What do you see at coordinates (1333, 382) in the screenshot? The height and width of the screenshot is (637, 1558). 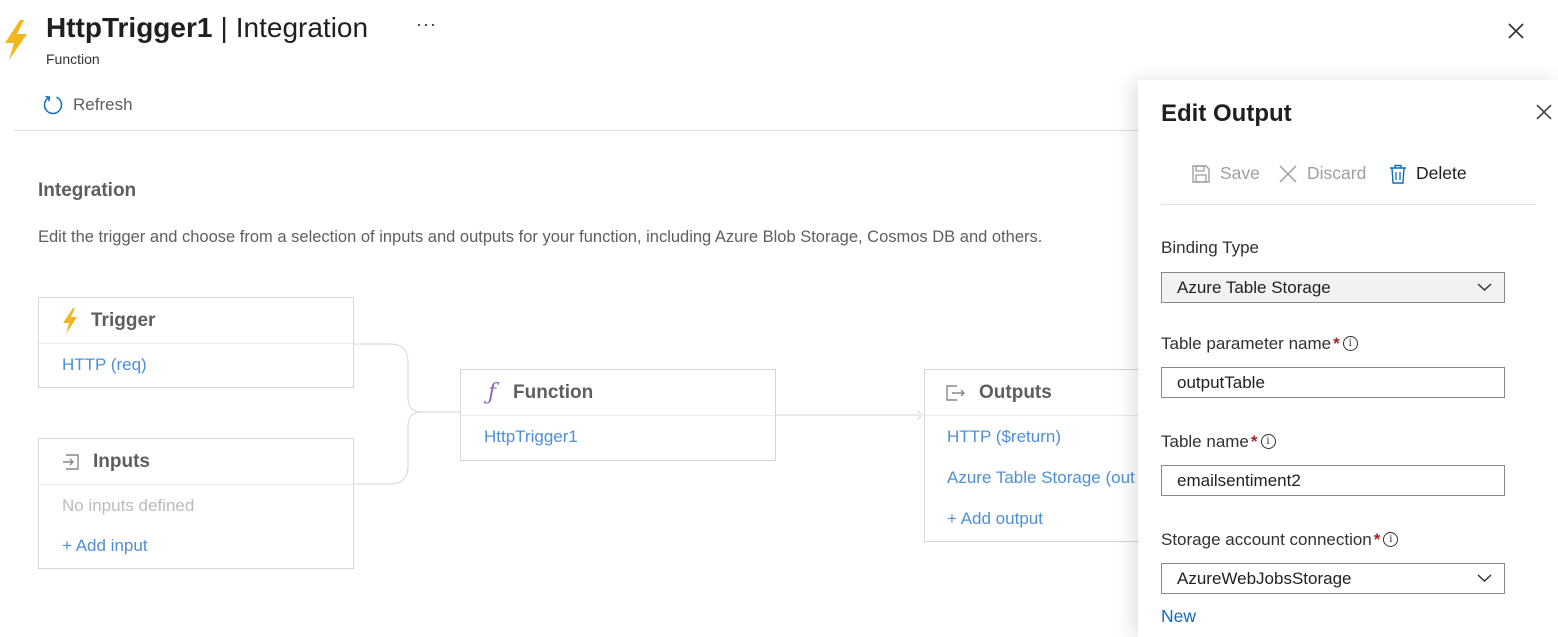 I see `table-parameter-name-input: outputTable` at bounding box center [1333, 382].